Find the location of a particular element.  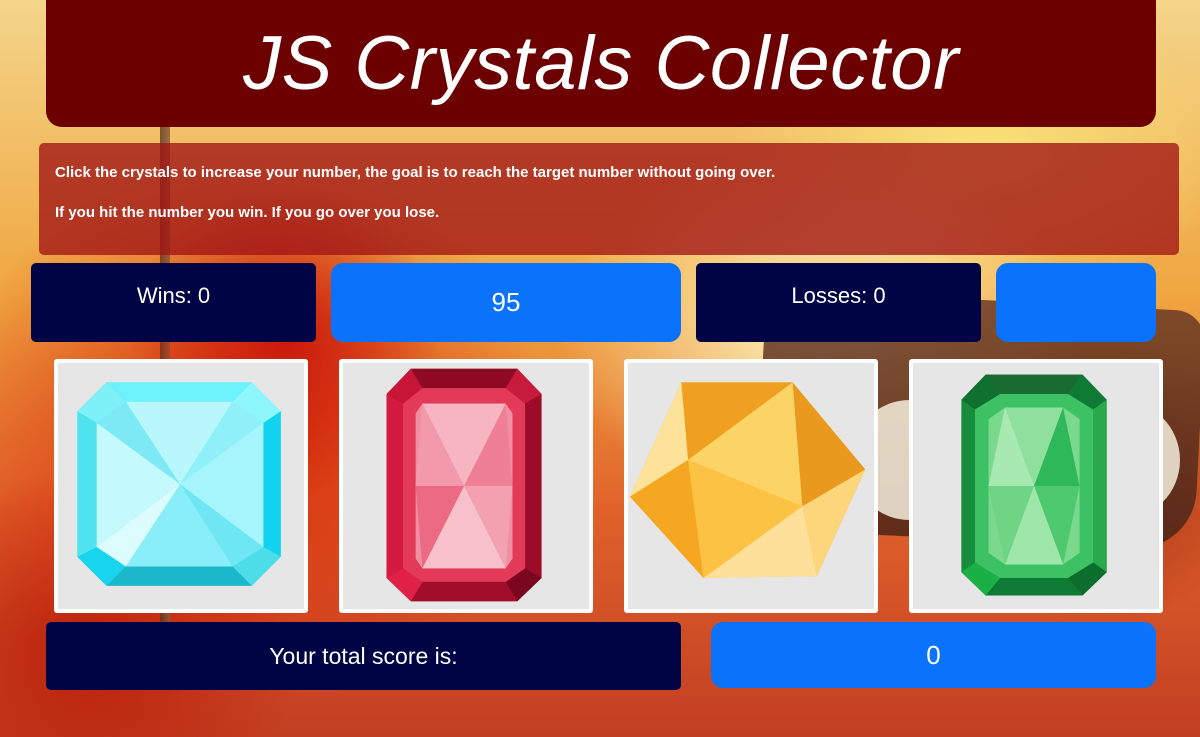

score-label: Your total score is: is located at coordinates (363, 656).